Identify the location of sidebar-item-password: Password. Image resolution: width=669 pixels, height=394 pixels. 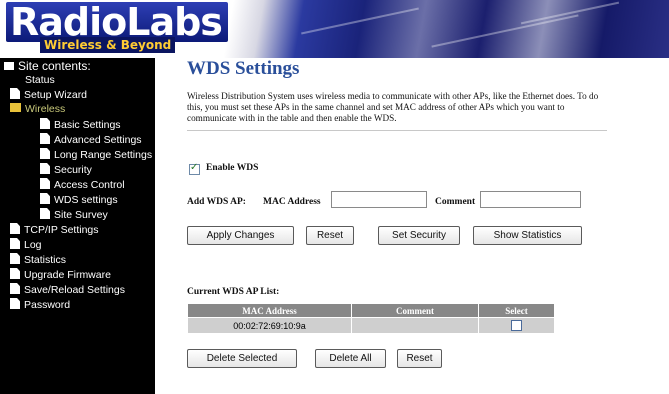
(40, 305).